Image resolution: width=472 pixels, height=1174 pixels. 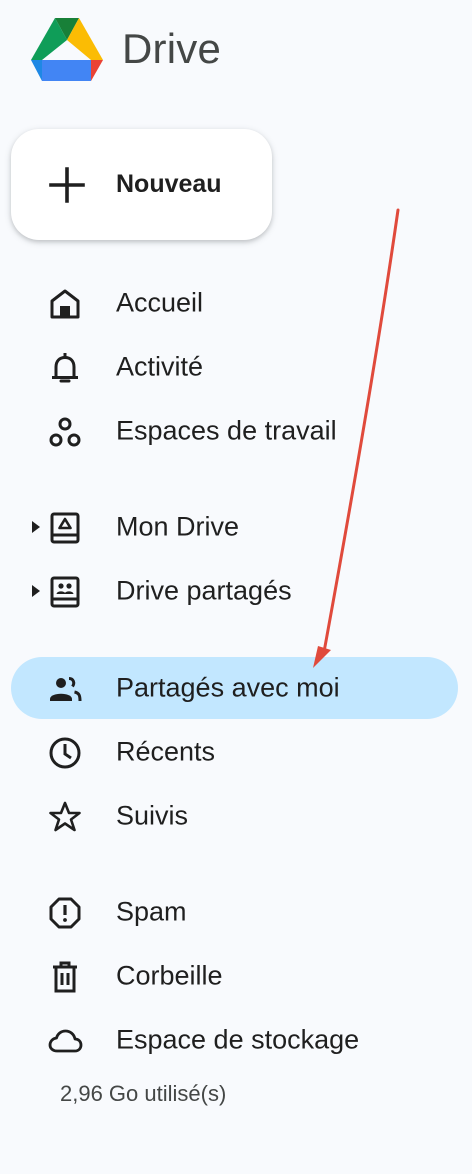 I want to click on my-drive-icon, so click(x=65, y=528).